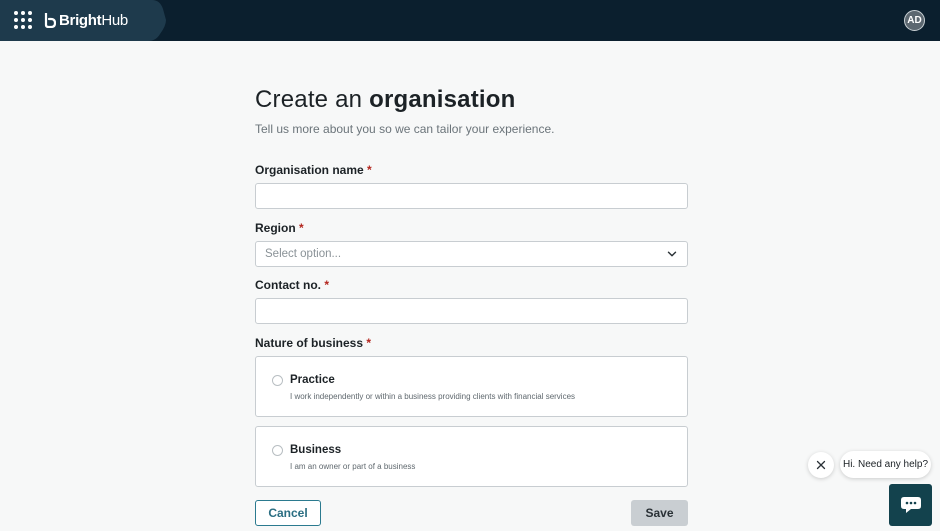  What do you see at coordinates (80, 20) in the screenshot?
I see `brand-name-bold: Bright` at bounding box center [80, 20].